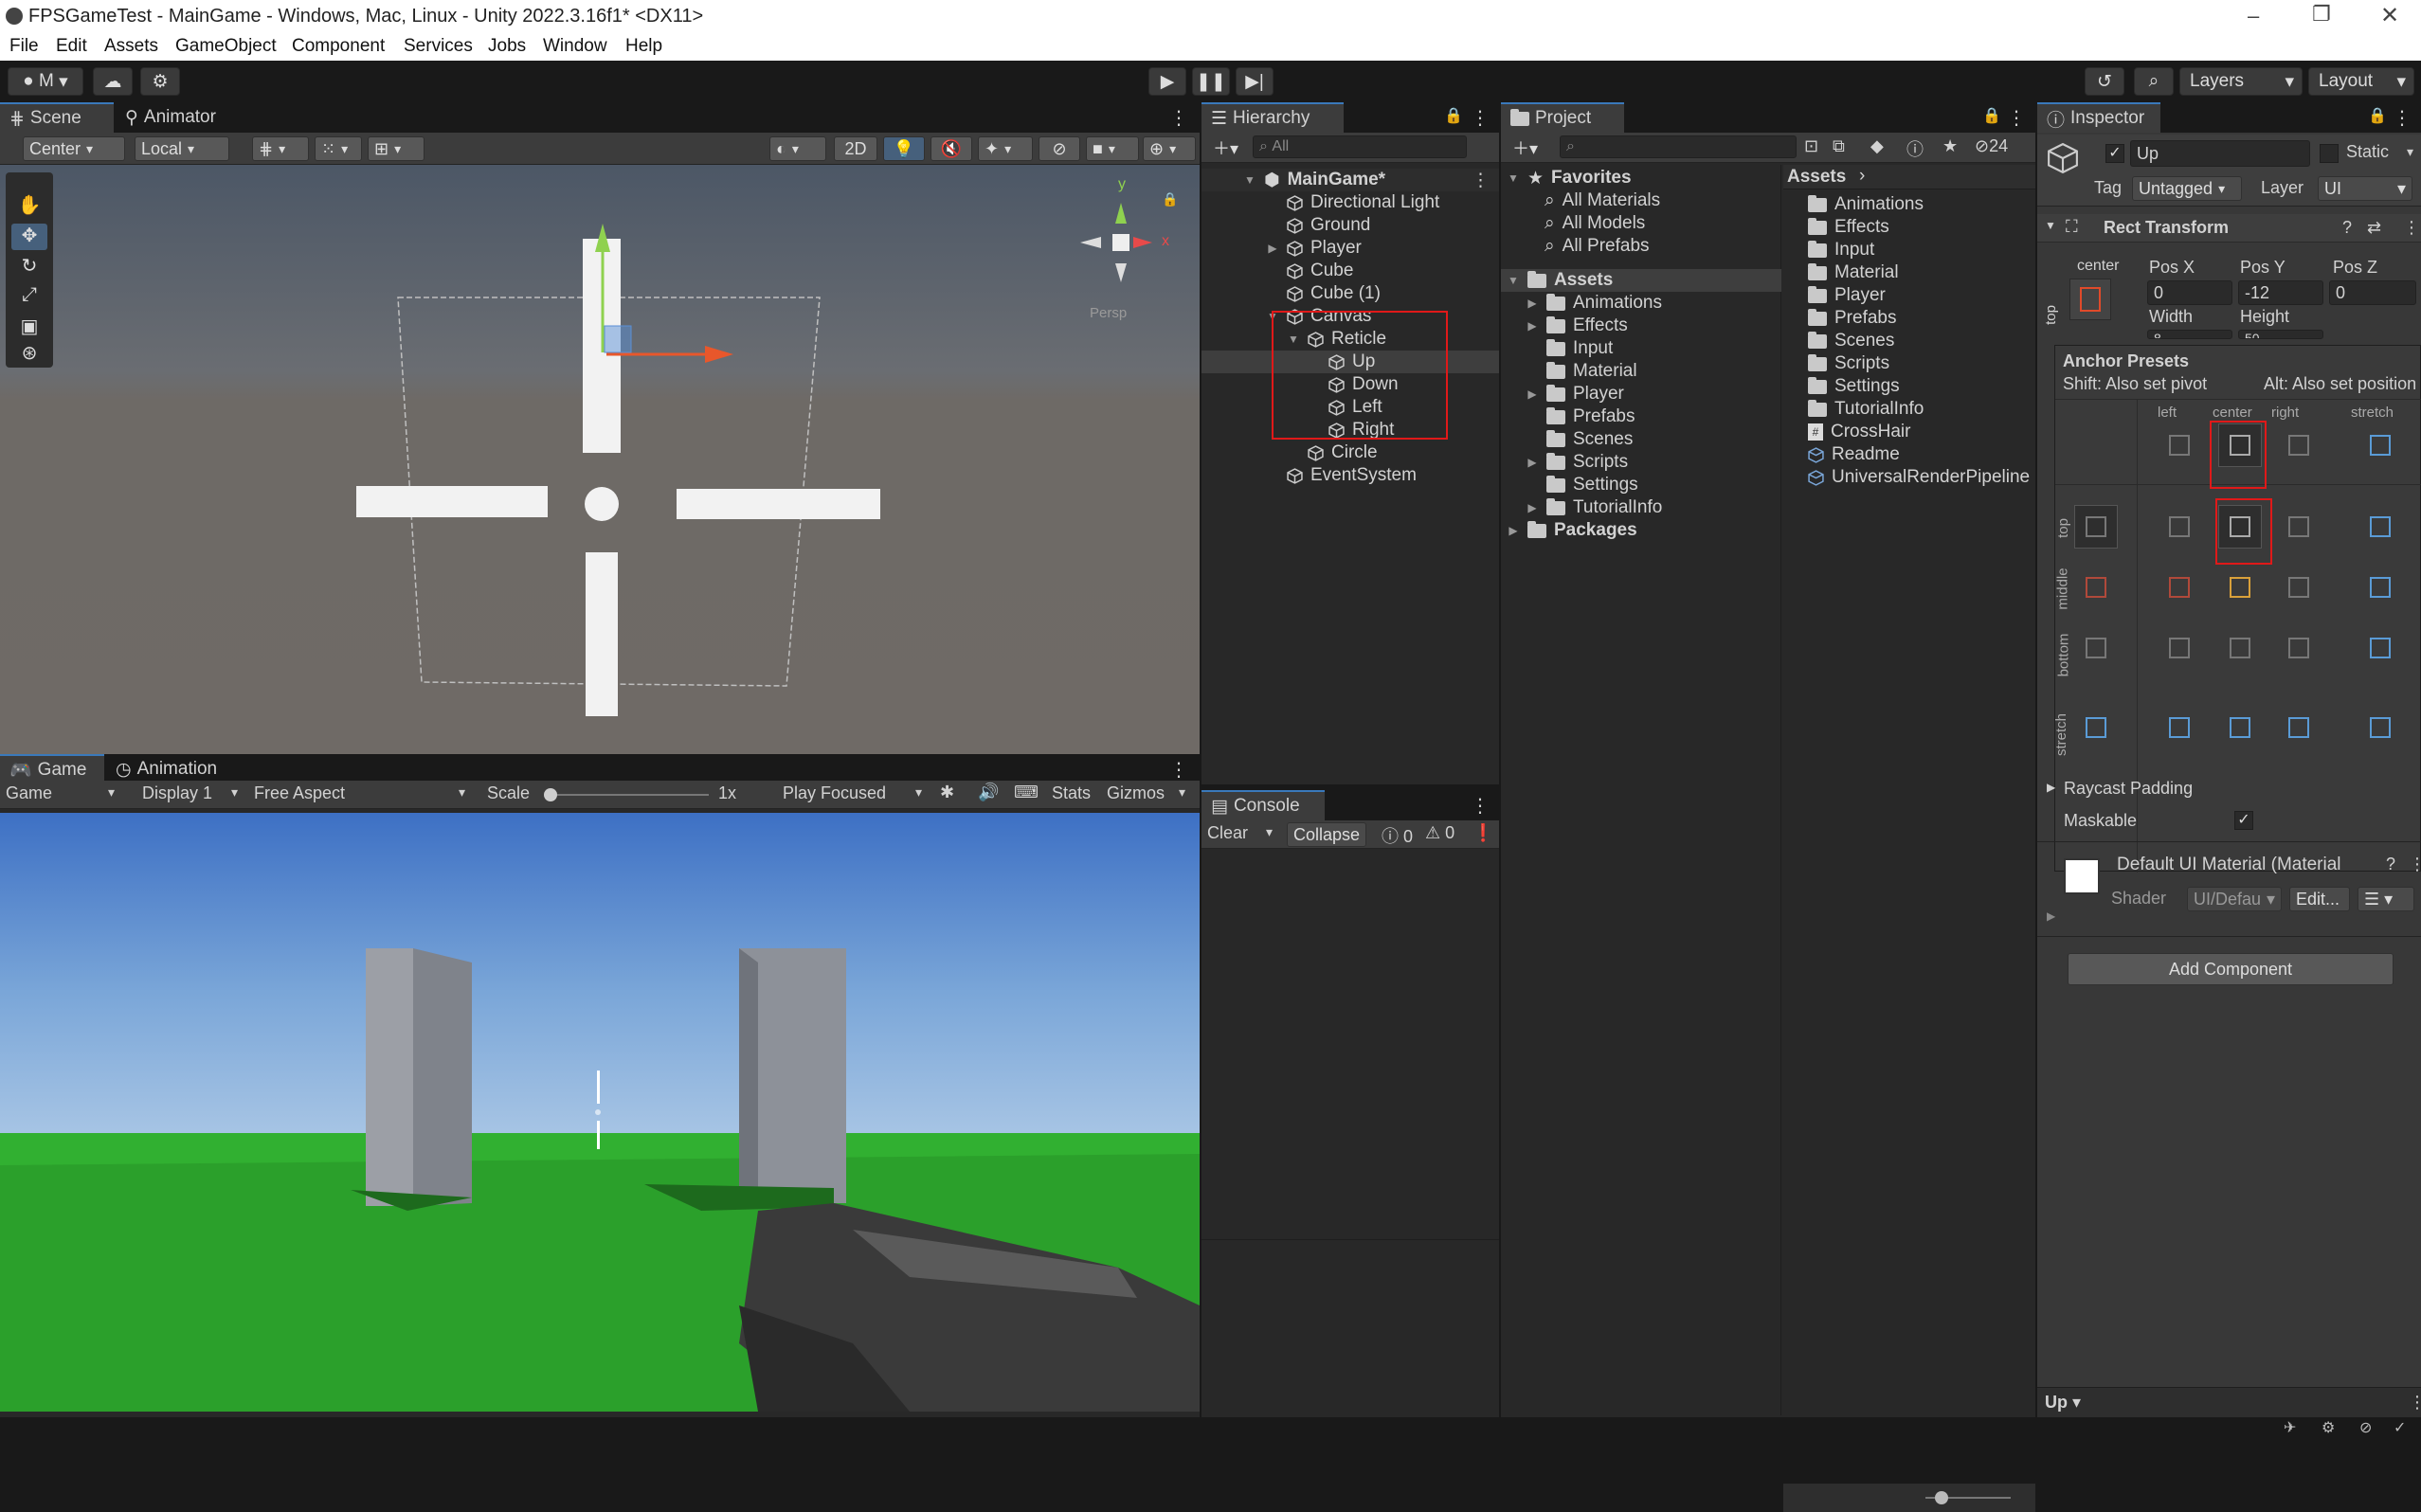  I want to click on maximize-icon: ❐, so click(2321, 14).